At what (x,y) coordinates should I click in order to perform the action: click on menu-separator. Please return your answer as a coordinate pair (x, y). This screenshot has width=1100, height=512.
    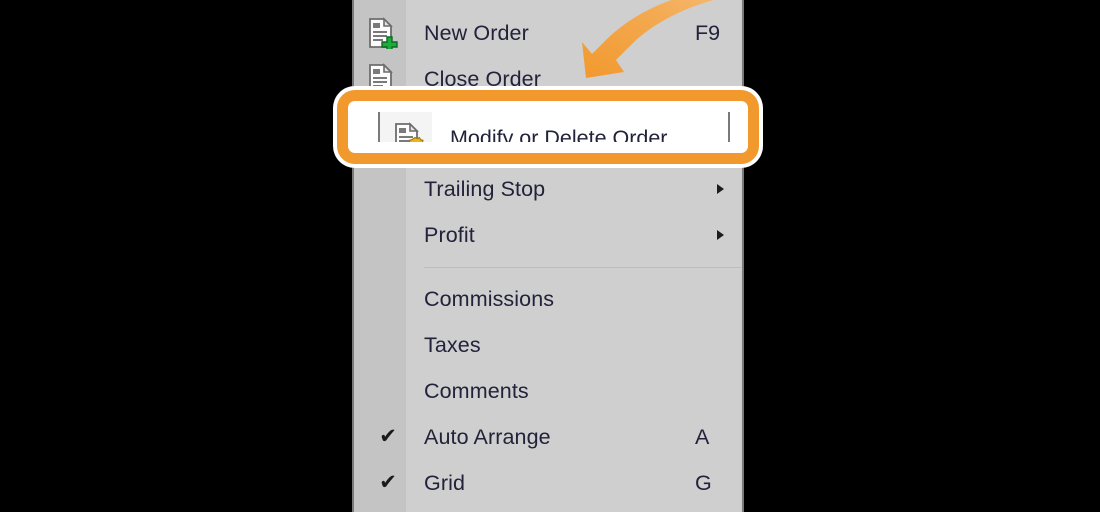
    Looking at the image, I should click on (583, 267).